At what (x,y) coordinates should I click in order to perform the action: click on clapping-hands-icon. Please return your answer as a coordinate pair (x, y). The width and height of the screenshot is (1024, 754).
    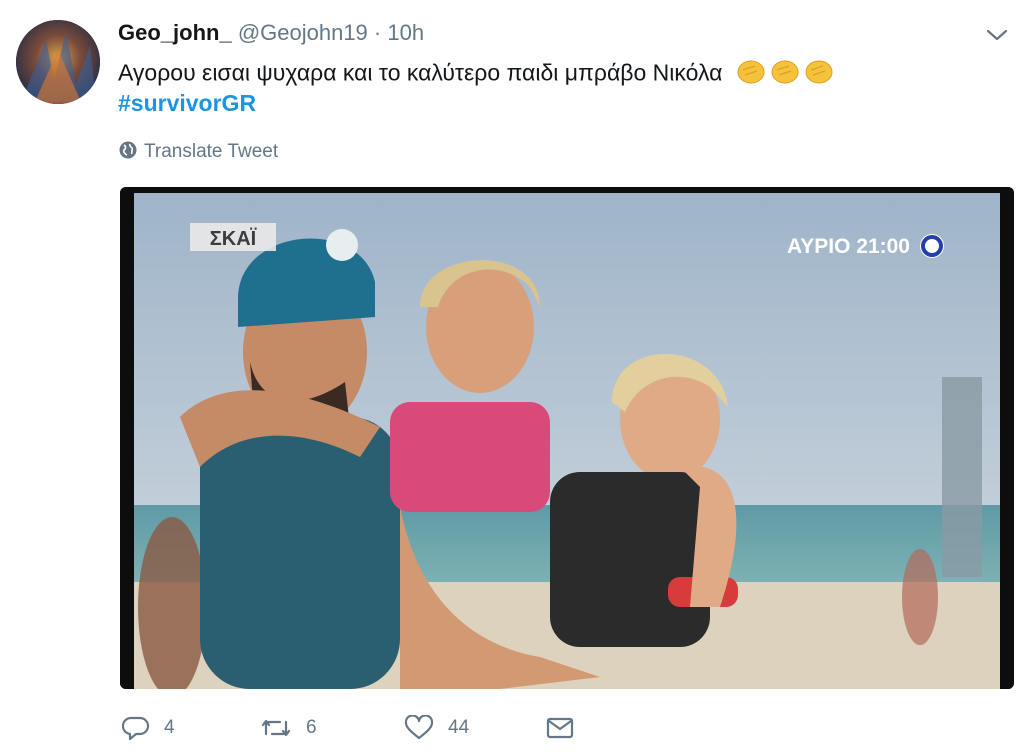
    Looking at the image, I should click on (787, 74).